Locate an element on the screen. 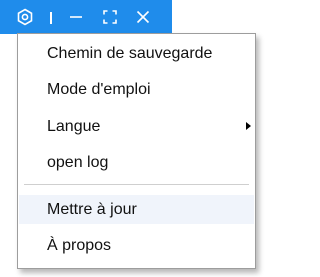 This screenshot has width=320, height=277. menu-divider is located at coordinates (136, 184).